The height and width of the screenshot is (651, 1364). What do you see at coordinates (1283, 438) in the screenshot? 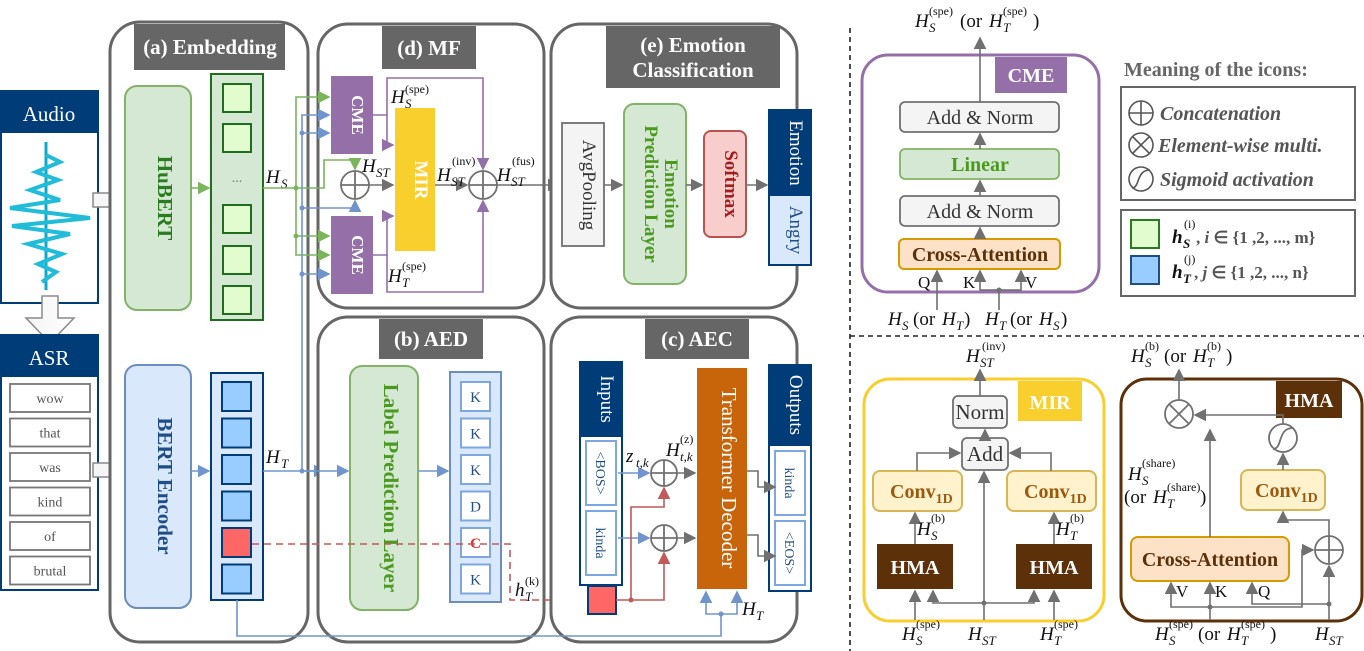
I see `sigmoid-icon` at bounding box center [1283, 438].